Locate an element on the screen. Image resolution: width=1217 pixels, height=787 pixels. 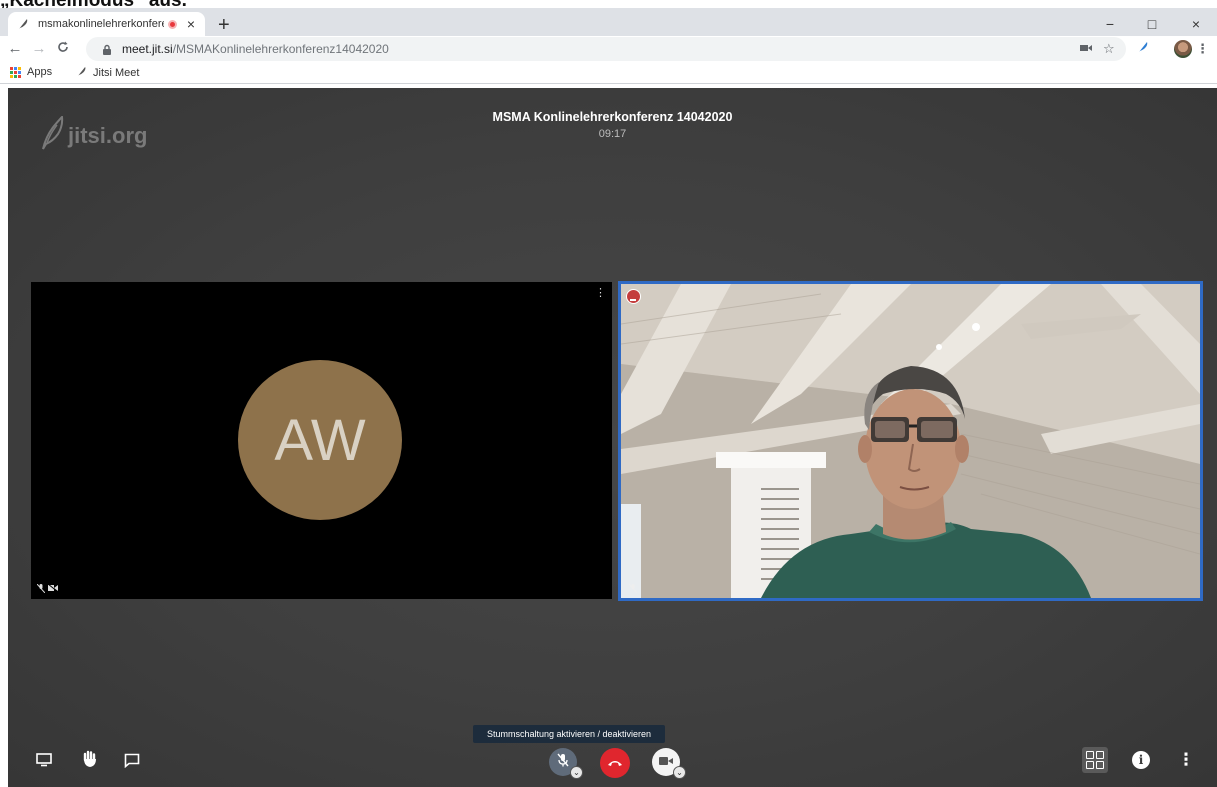
minimize-button: − is located at coordinates (1110, 24).